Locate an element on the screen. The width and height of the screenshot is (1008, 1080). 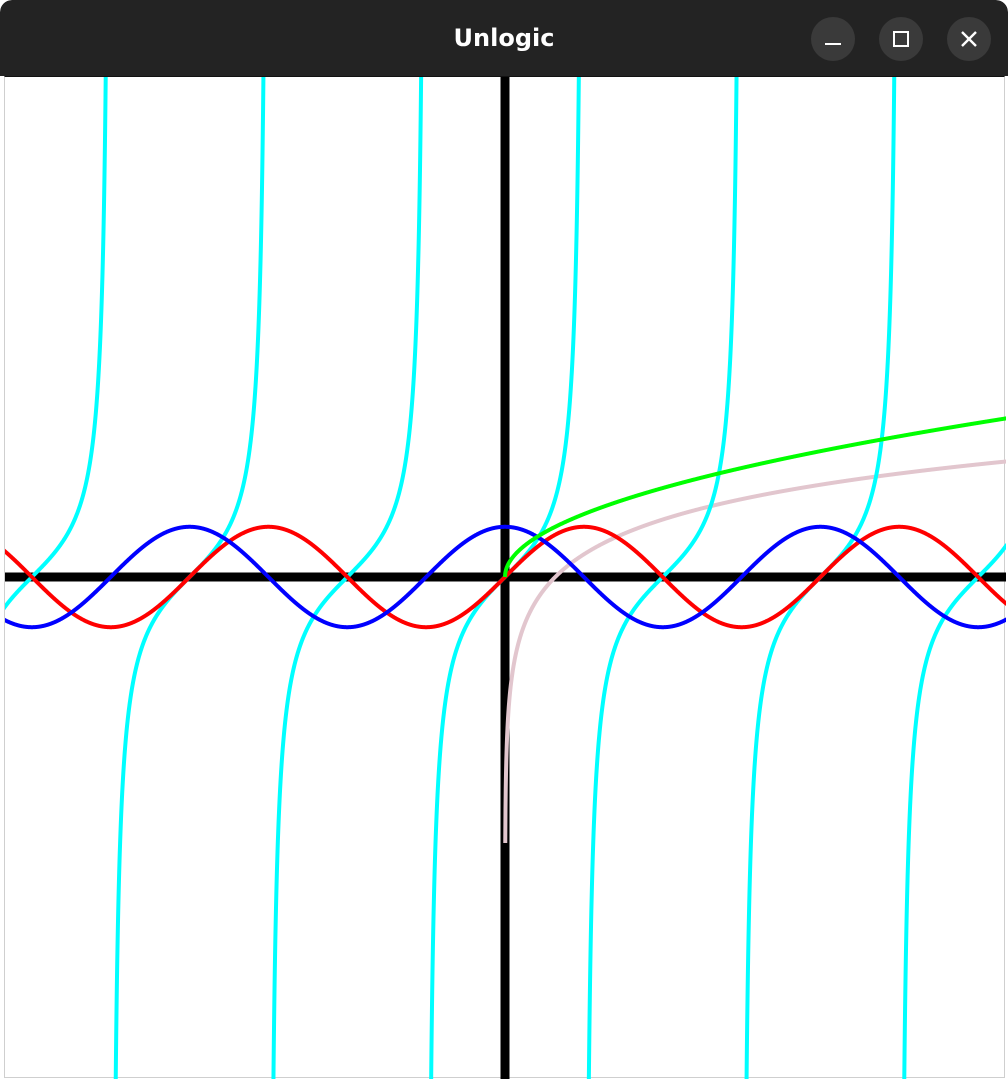
title-bar: Unlogic is located at coordinates (504, 38).